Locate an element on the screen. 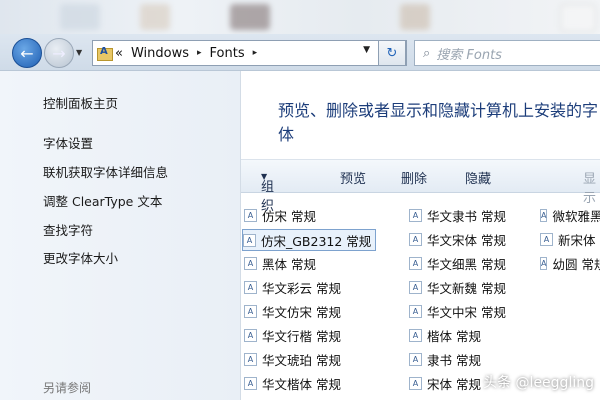 This screenshot has width=600, height=400. preview-button: 预览 is located at coordinates (353, 177).